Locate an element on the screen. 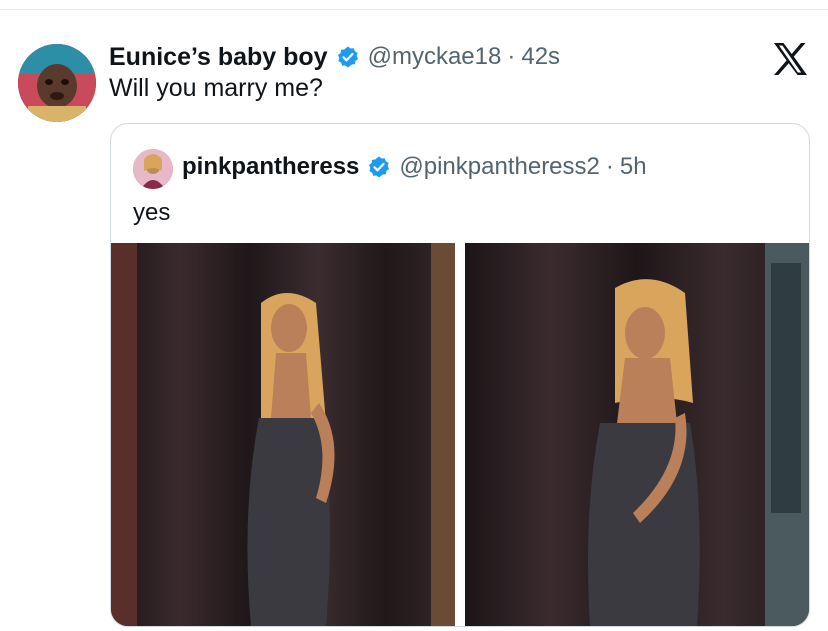 The height and width of the screenshot is (631, 828). x-logo-icon is located at coordinates (790, 59).